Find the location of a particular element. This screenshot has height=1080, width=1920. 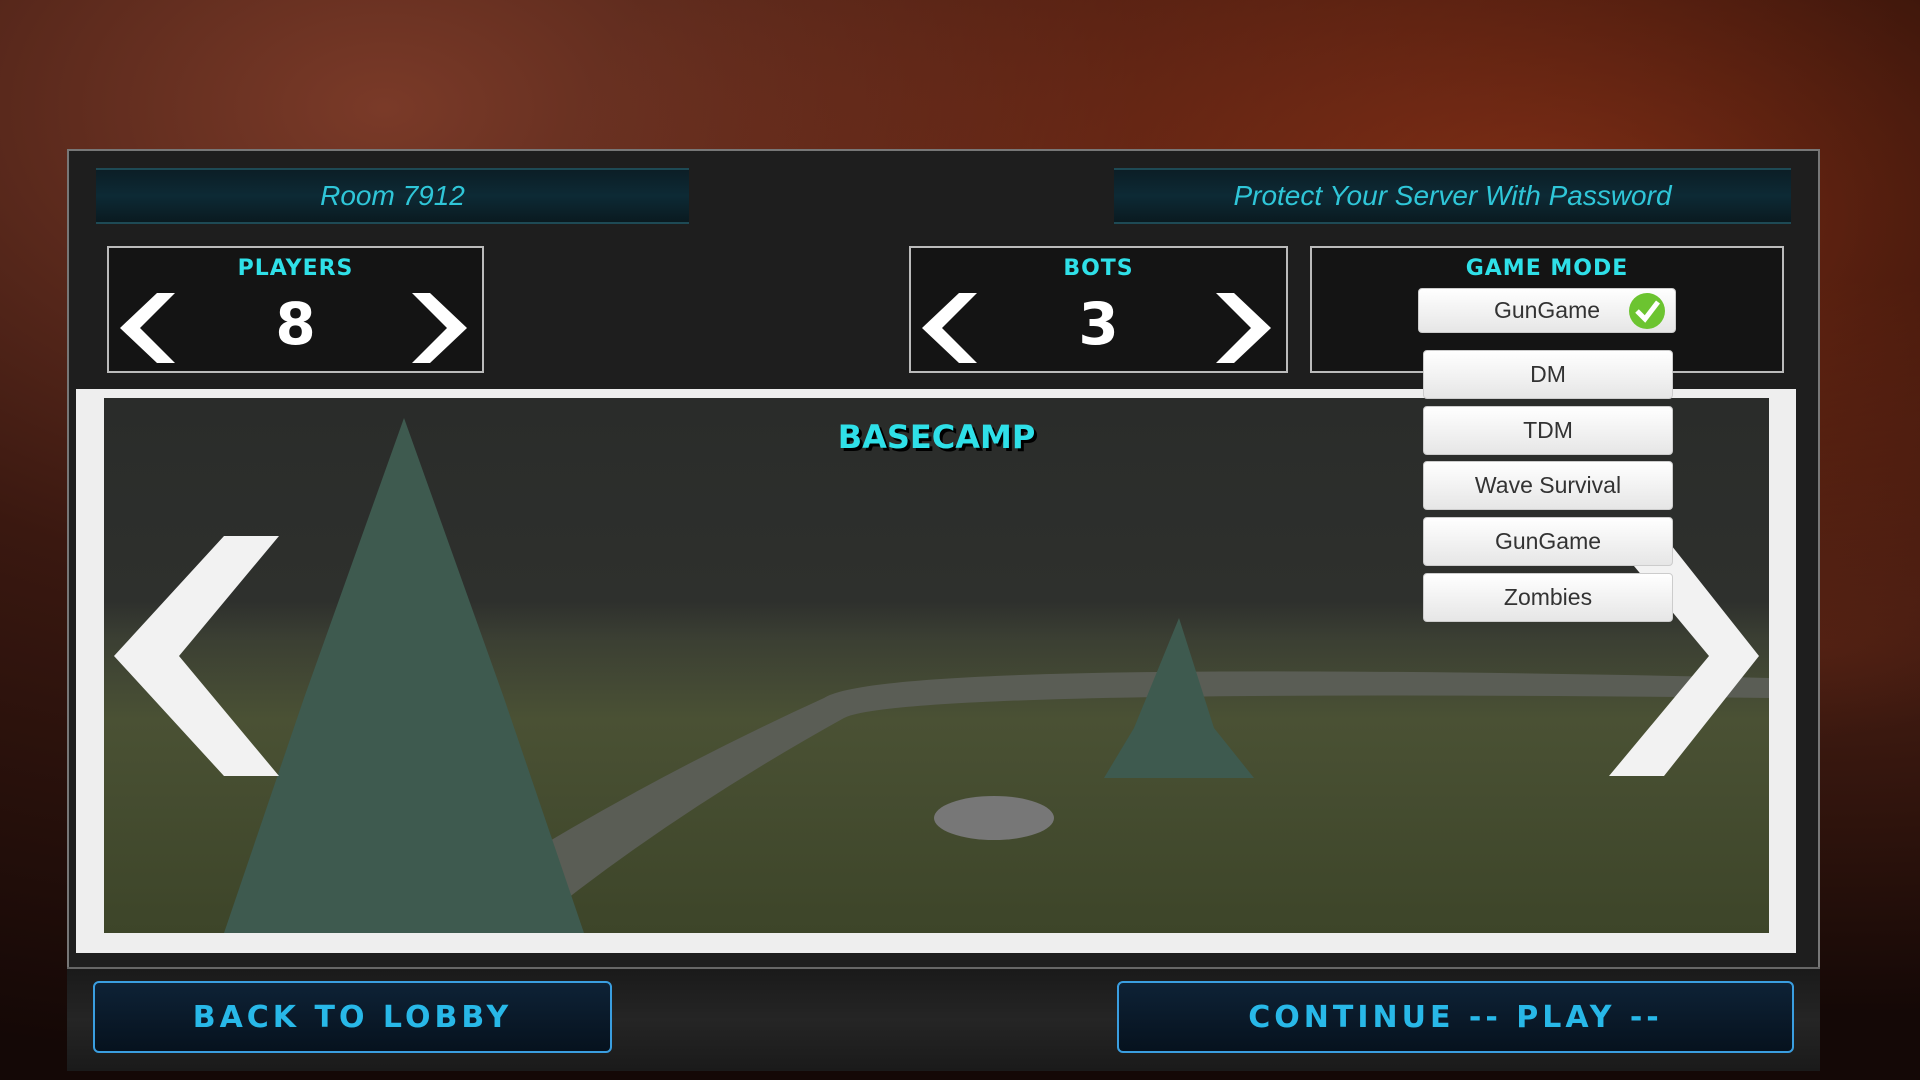

game-mode-option-wave-survival: Wave Survival is located at coordinates (1548, 485).